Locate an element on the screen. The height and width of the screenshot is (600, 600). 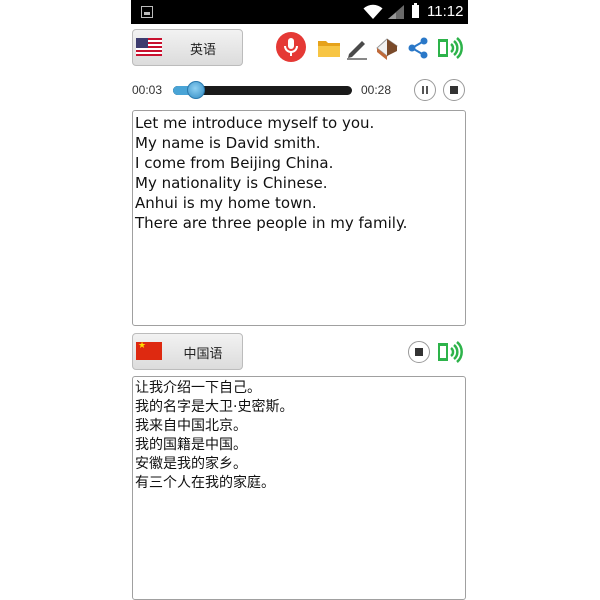
battery-icon is located at coordinates (415, 10).